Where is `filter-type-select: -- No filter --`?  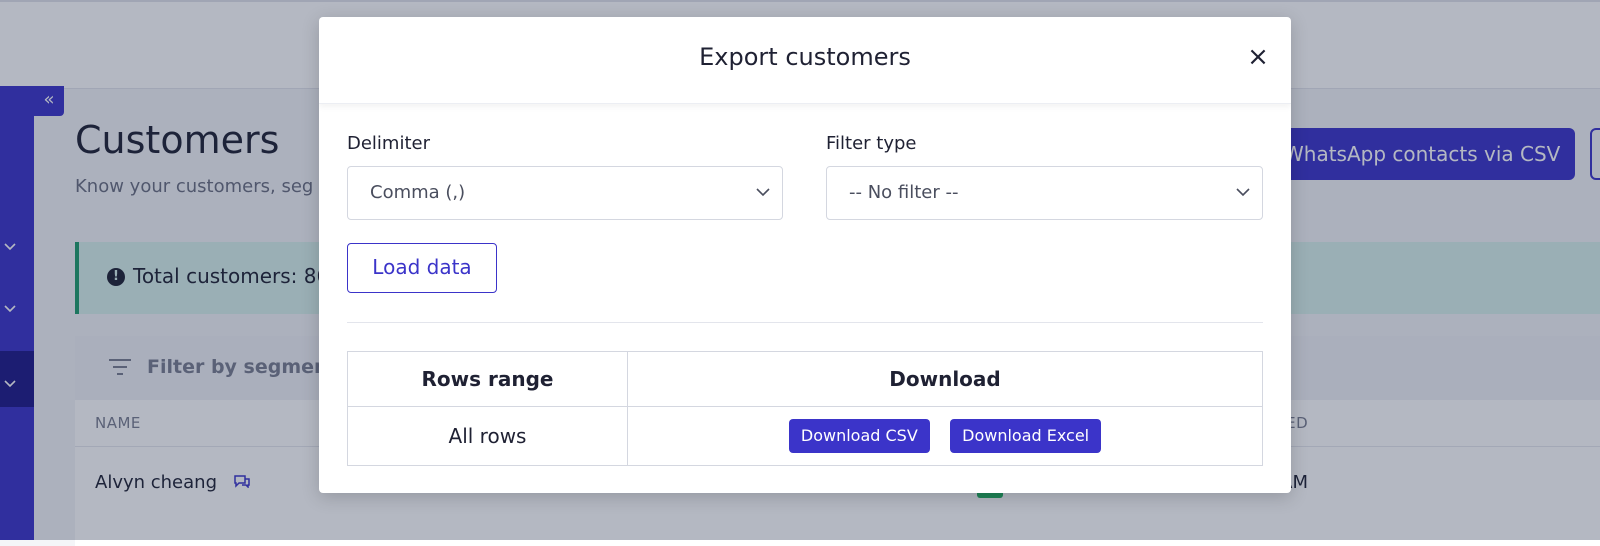
filter-type-select: -- No filter -- is located at coordinates (1044, 193).